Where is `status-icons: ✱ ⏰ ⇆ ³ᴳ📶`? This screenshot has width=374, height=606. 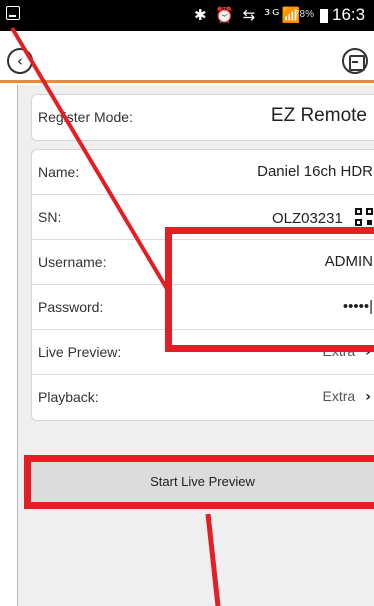 status-icons: ✱ ⏰ ⇆ ³ᴳ📶 is located at coordinates (248, 15).